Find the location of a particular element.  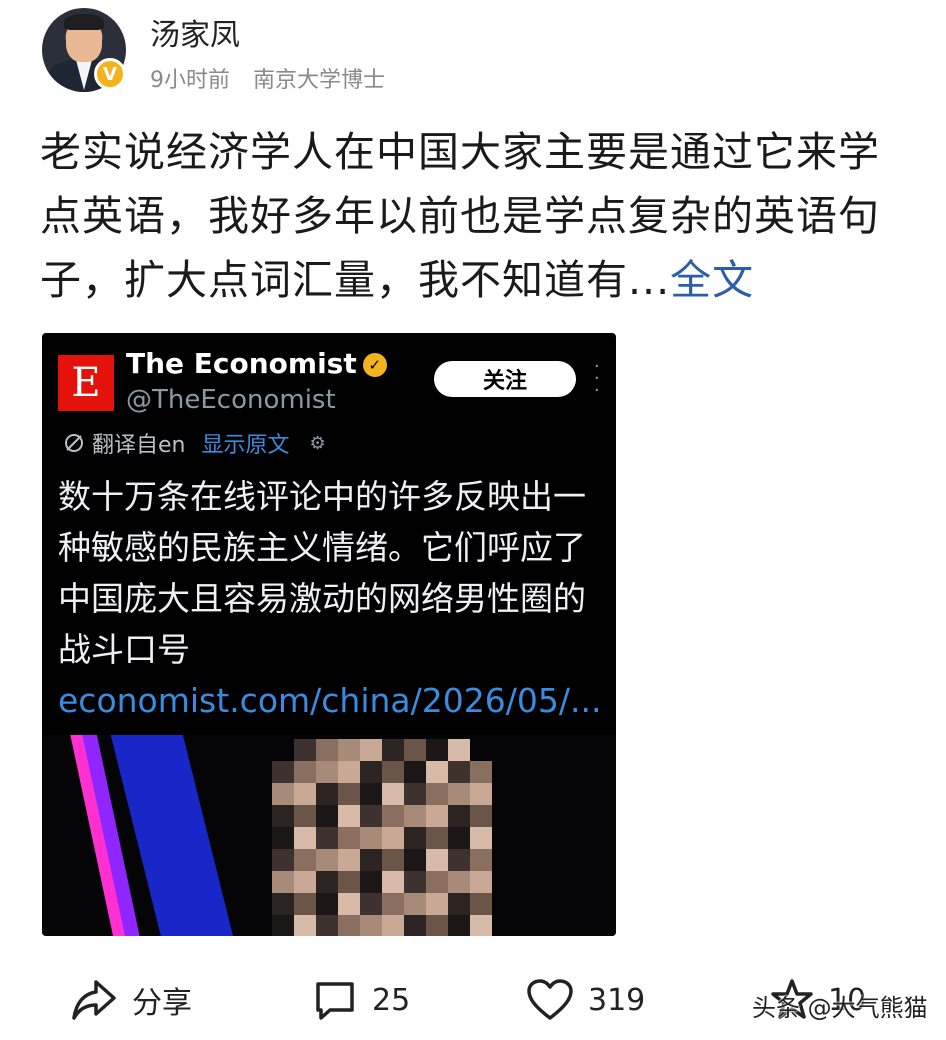

comment-count: 25 is located at coordinates (391, 1000).